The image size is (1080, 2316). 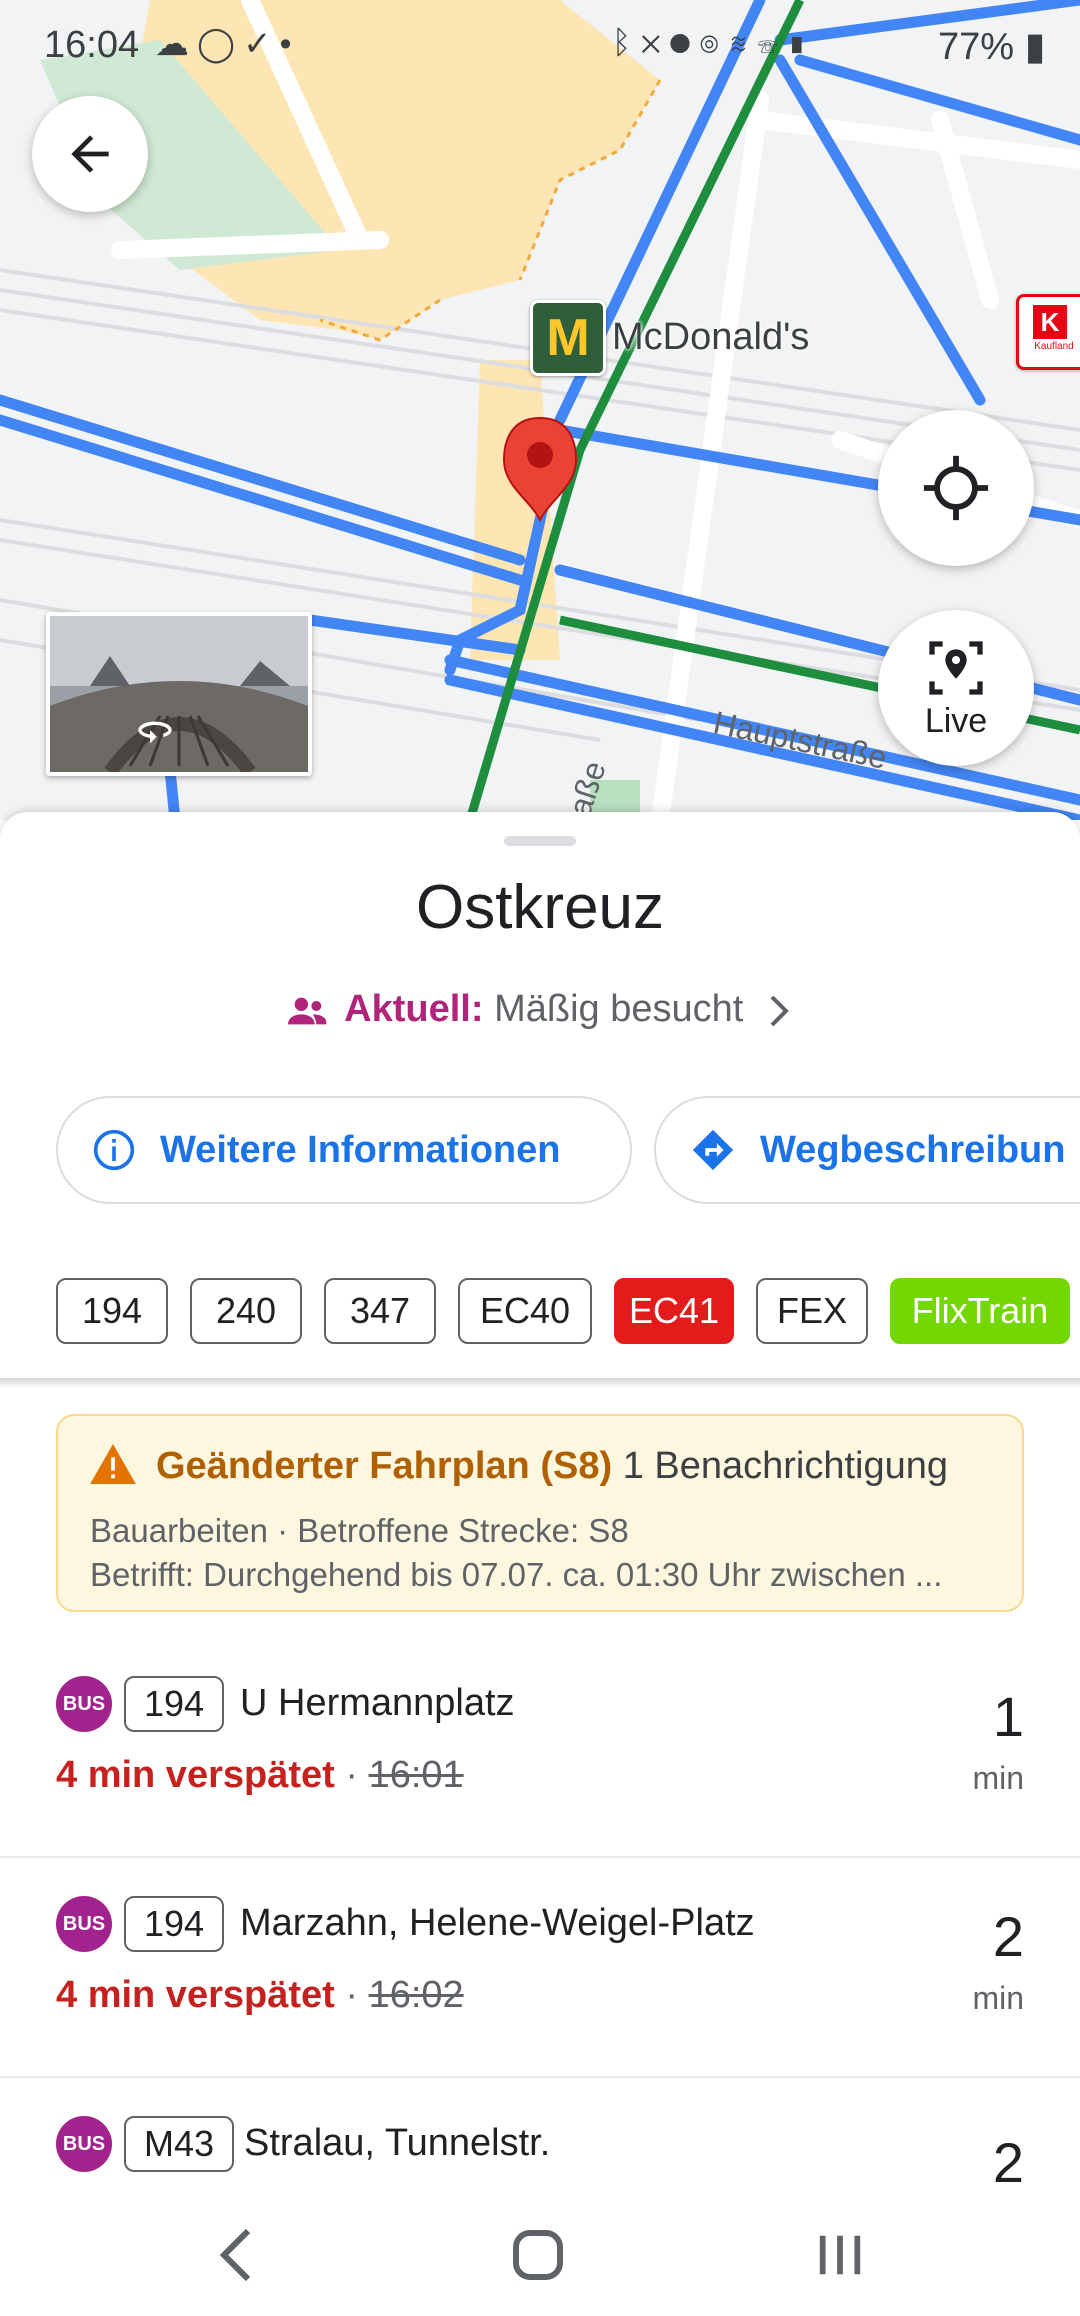 I want to click on whatsapp-icon: ◯, so click(x=220, y=44).